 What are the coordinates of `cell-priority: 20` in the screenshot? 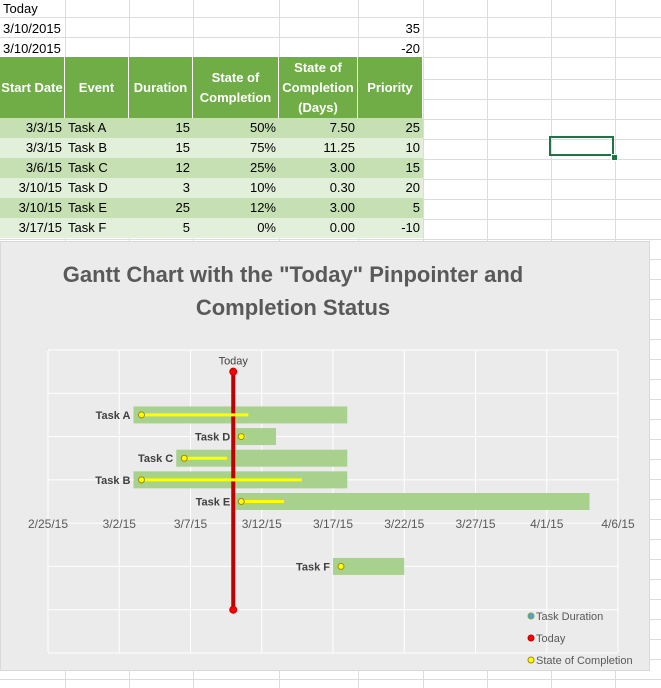 It's located at (389, 188).